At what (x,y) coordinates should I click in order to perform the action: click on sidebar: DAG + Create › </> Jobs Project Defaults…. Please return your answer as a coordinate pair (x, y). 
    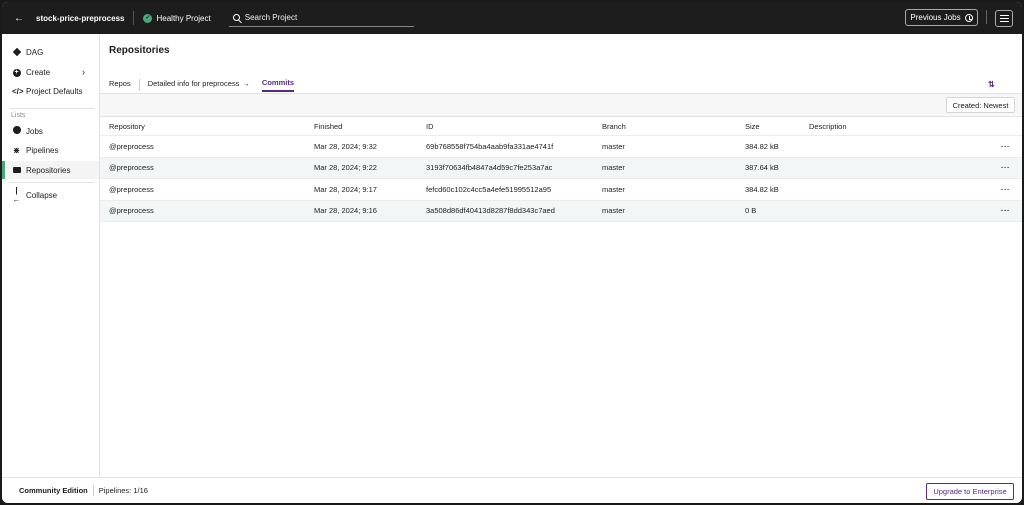
    Looking at the image, I should click on (51, 255).